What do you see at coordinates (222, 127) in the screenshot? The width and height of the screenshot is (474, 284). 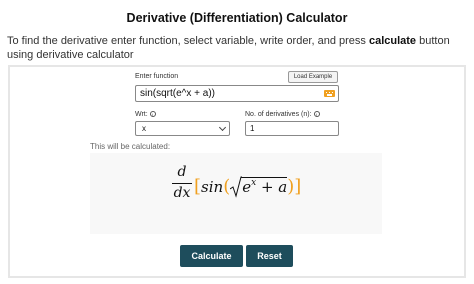 I see `chevron-down-icon` at bounding box center [222, 127].